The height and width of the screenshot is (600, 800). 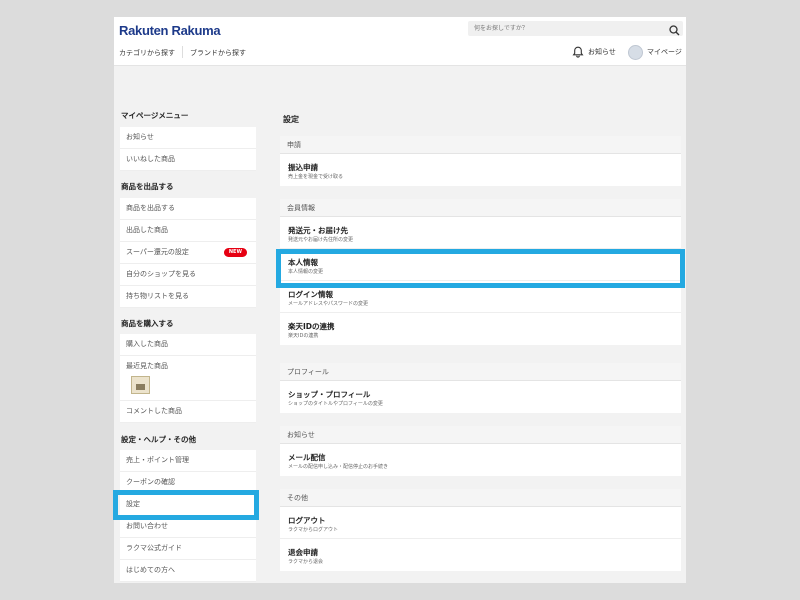 I want to click on sidebar-item-official-guide: ラクマ公式ガイド, so click(x=188, y=549).